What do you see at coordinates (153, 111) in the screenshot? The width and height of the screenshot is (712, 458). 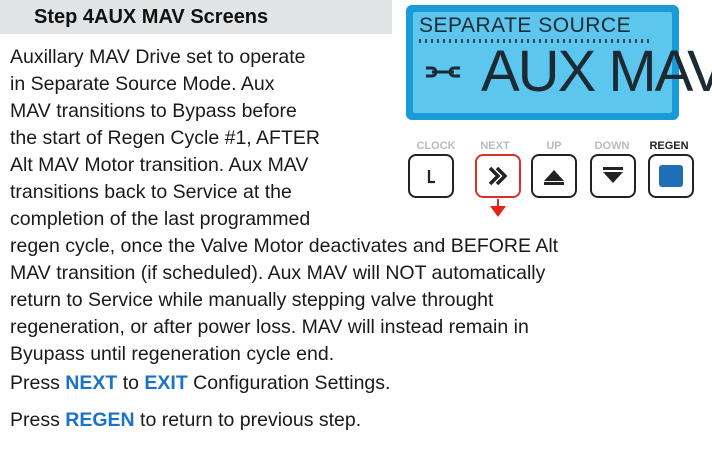 I see `text-line: MAV transitions to Bypass before` at bounding box center [153, 111].